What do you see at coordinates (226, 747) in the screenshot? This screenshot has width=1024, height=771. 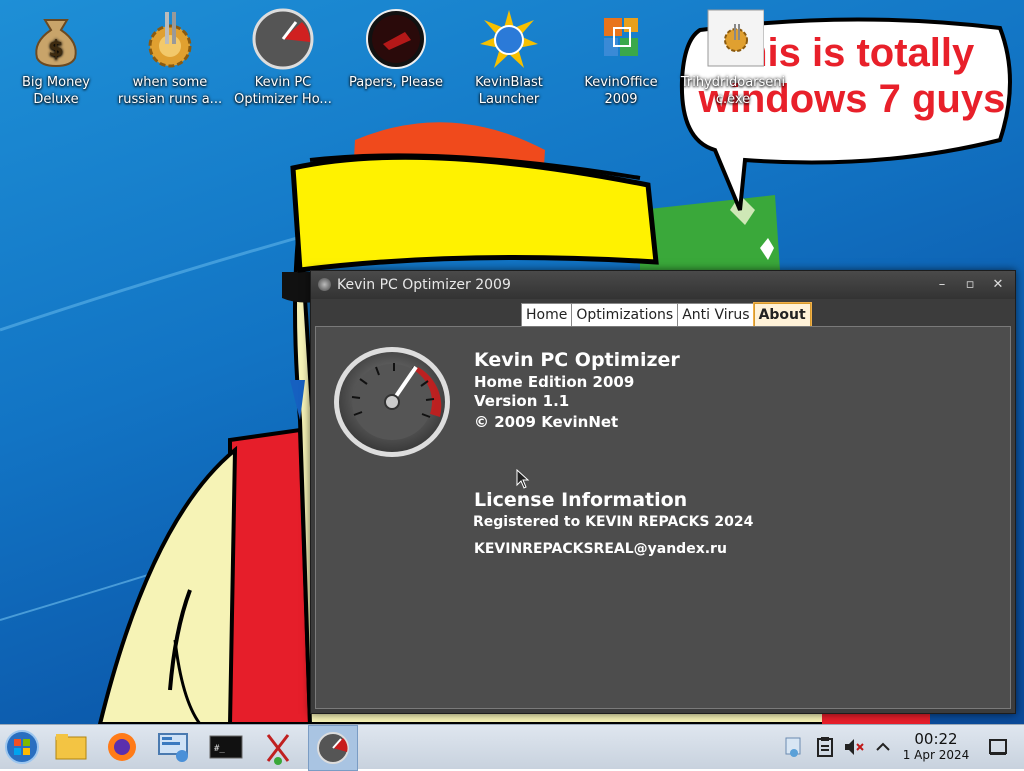 I see `terminal-icon: #_` at bounding box center [226, 747].